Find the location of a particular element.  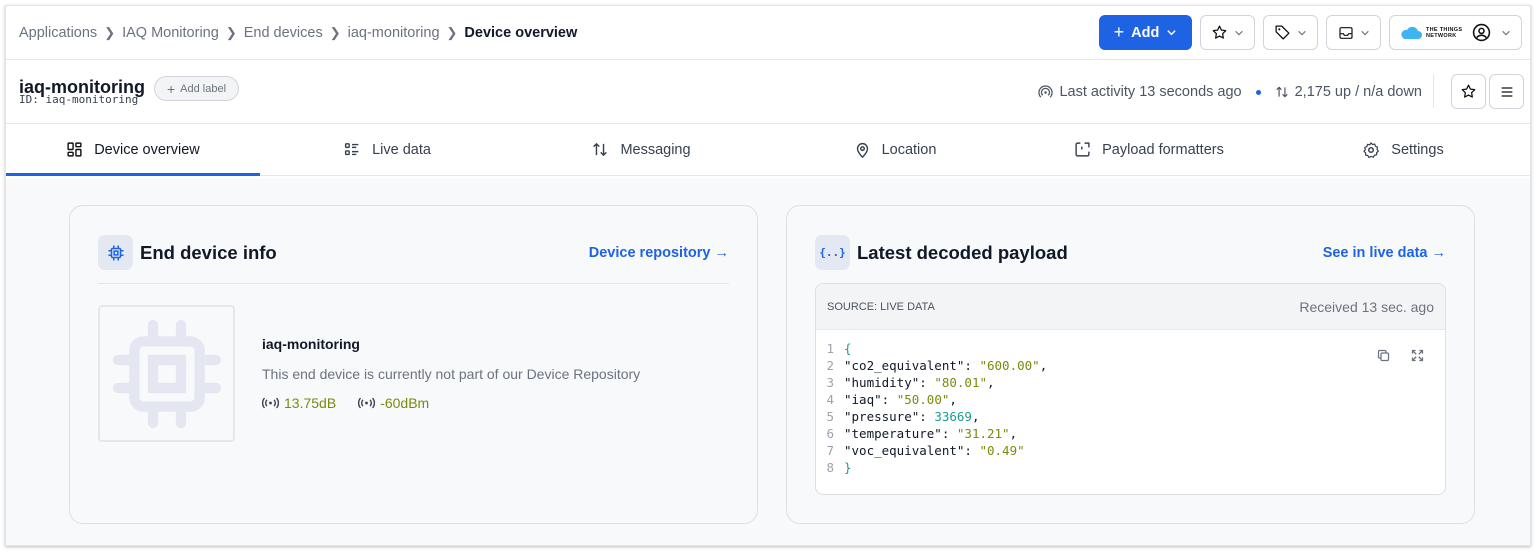

device-id: ID: iaq-monitoring is located at coordinates (79, 99).